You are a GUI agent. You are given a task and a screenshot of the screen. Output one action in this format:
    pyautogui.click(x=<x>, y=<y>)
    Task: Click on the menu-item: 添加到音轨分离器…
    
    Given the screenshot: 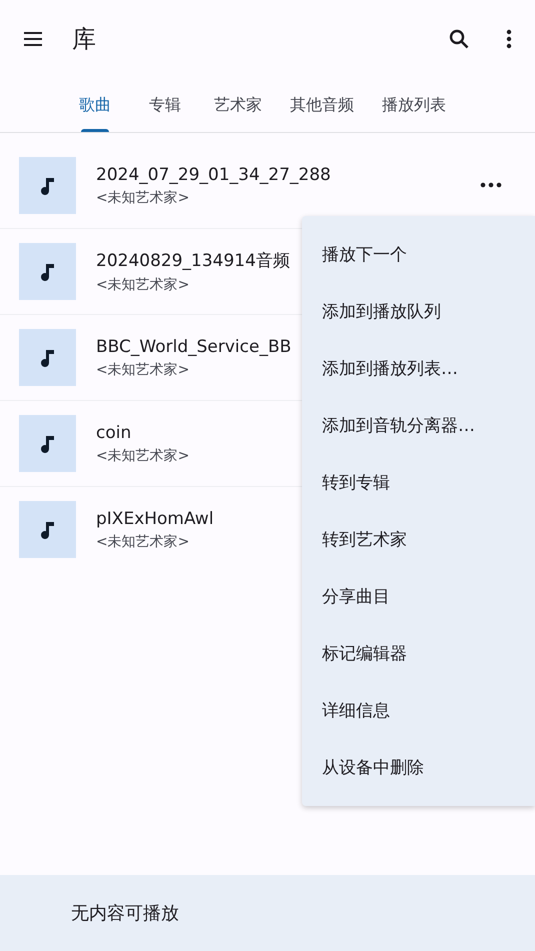 What is the action you would take?
    pyautogui.click(x=418, y=425)
    